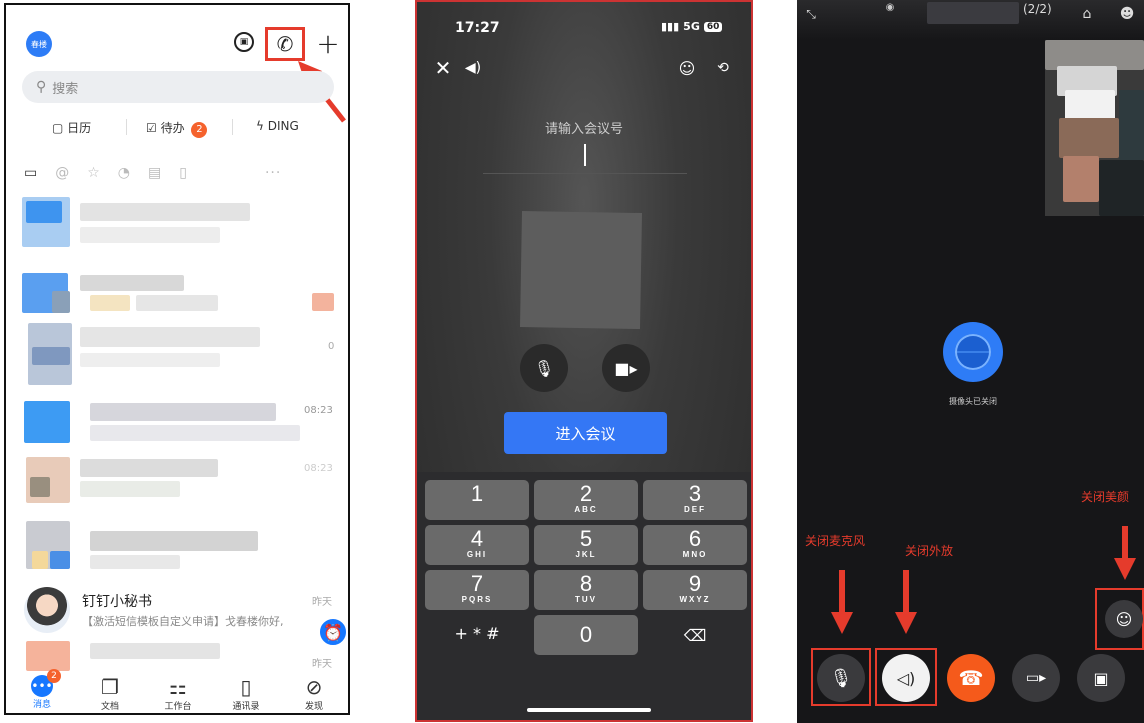 This screenshot has width=1144, height=723. Describe the element at coordinates (47, 610) in the screenshot. I see `secretary-avatar` at that location.